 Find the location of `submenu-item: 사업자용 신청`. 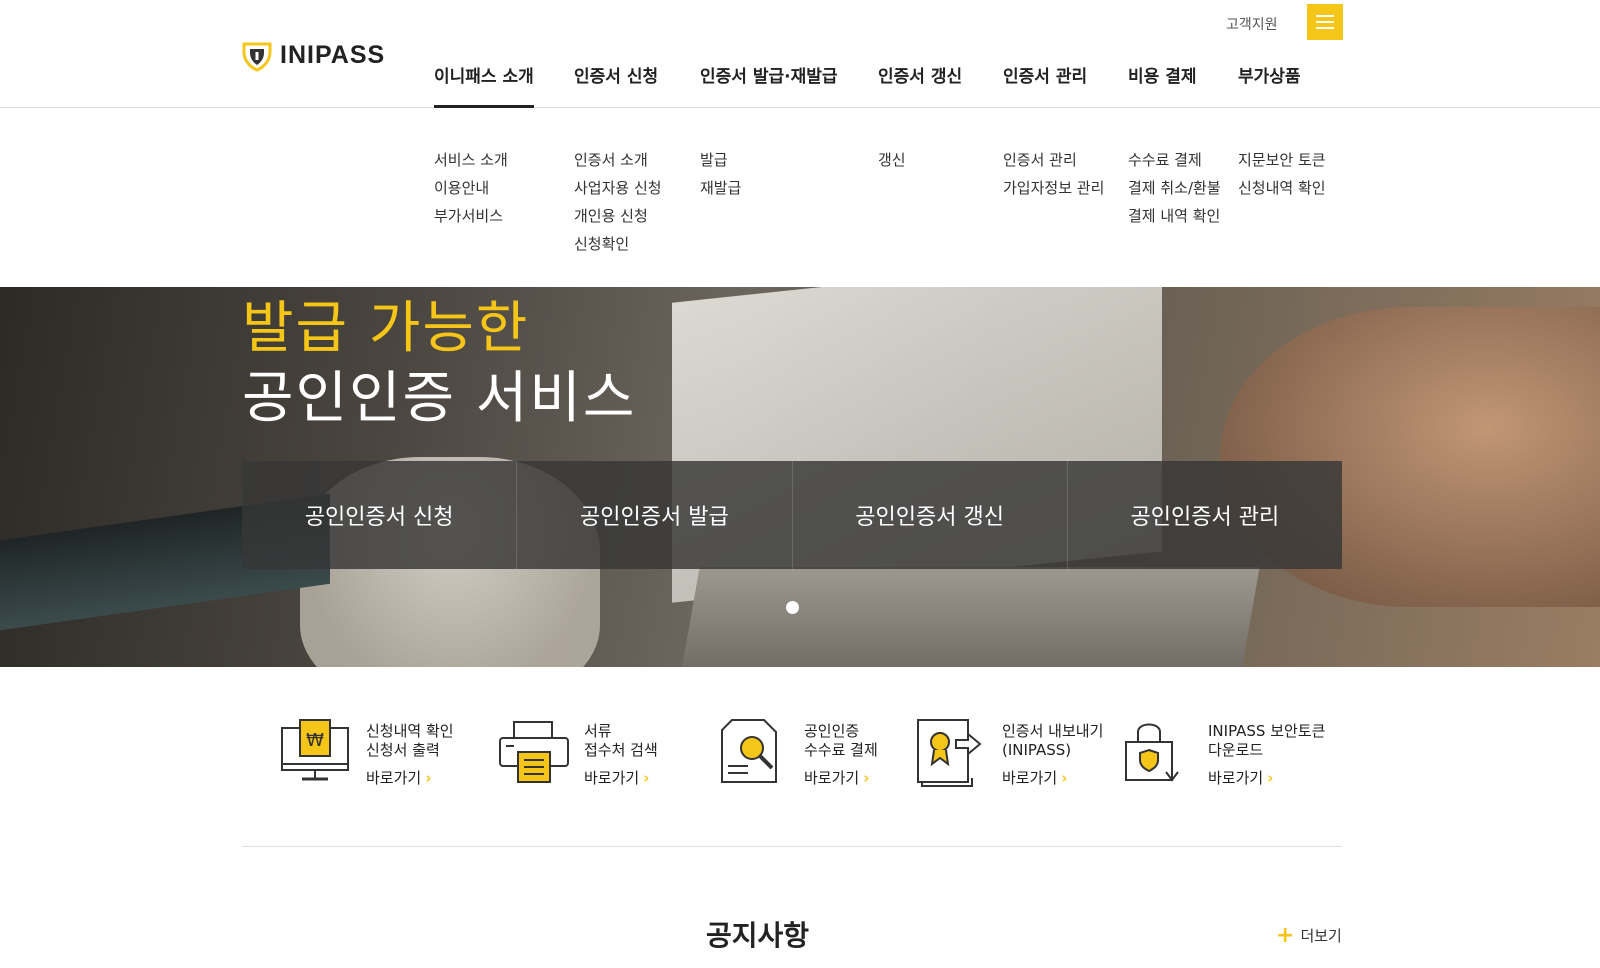

submenu-item: 사업자용 신청 is located at coordinates (618, 188).